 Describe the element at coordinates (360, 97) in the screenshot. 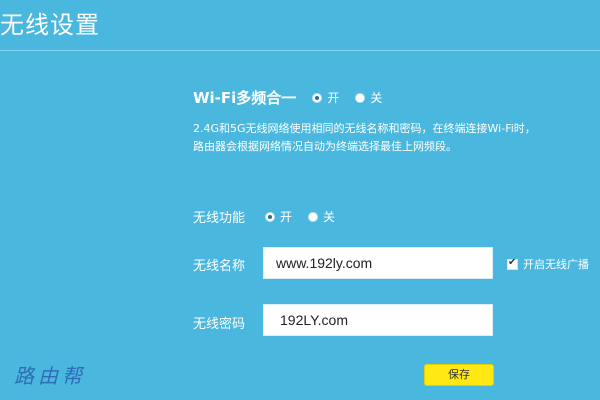

I see `multiband-off-radio` at that location.